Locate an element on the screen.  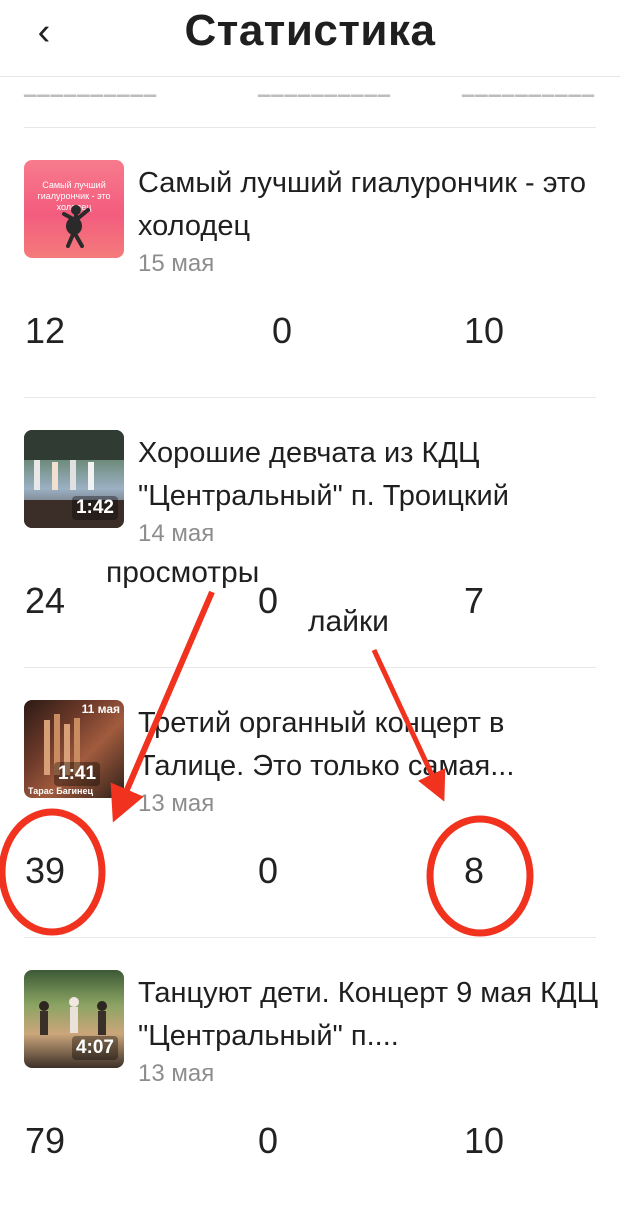
likes-count: 7 is located at coordinates (474, 600).